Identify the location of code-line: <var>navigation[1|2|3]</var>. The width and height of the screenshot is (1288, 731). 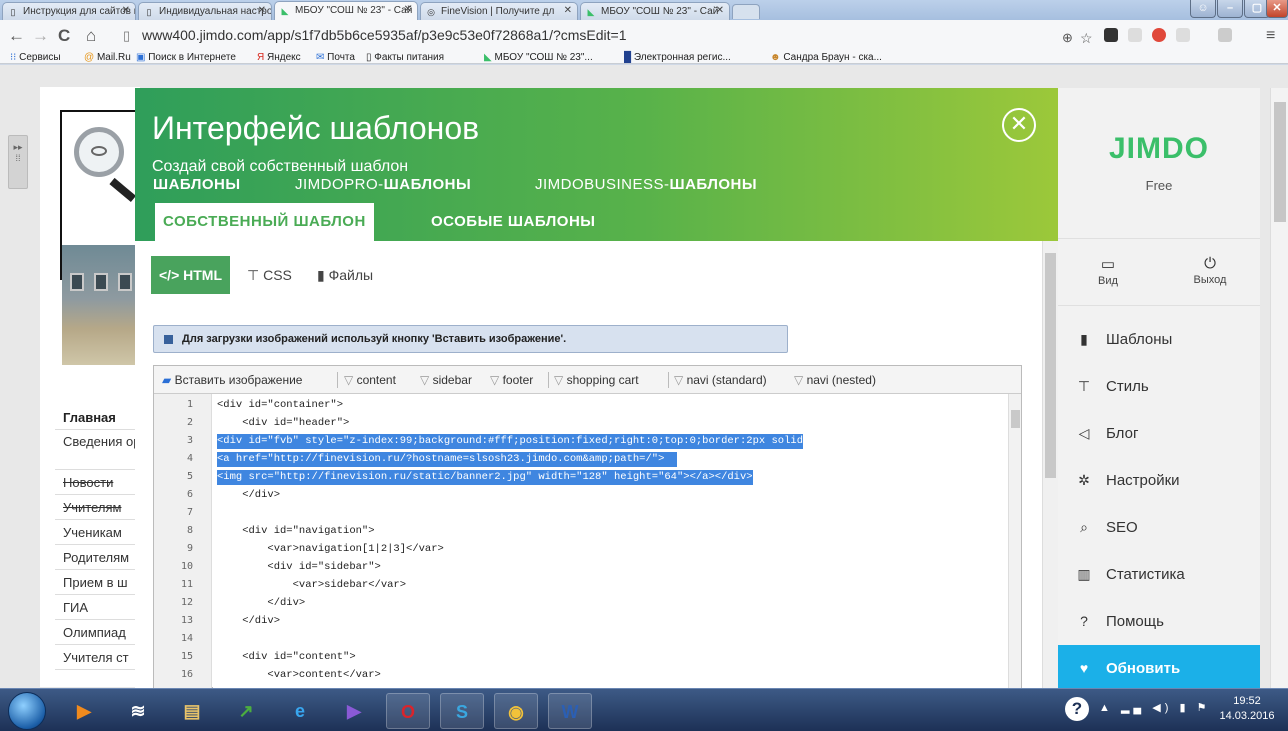
(330, 549).